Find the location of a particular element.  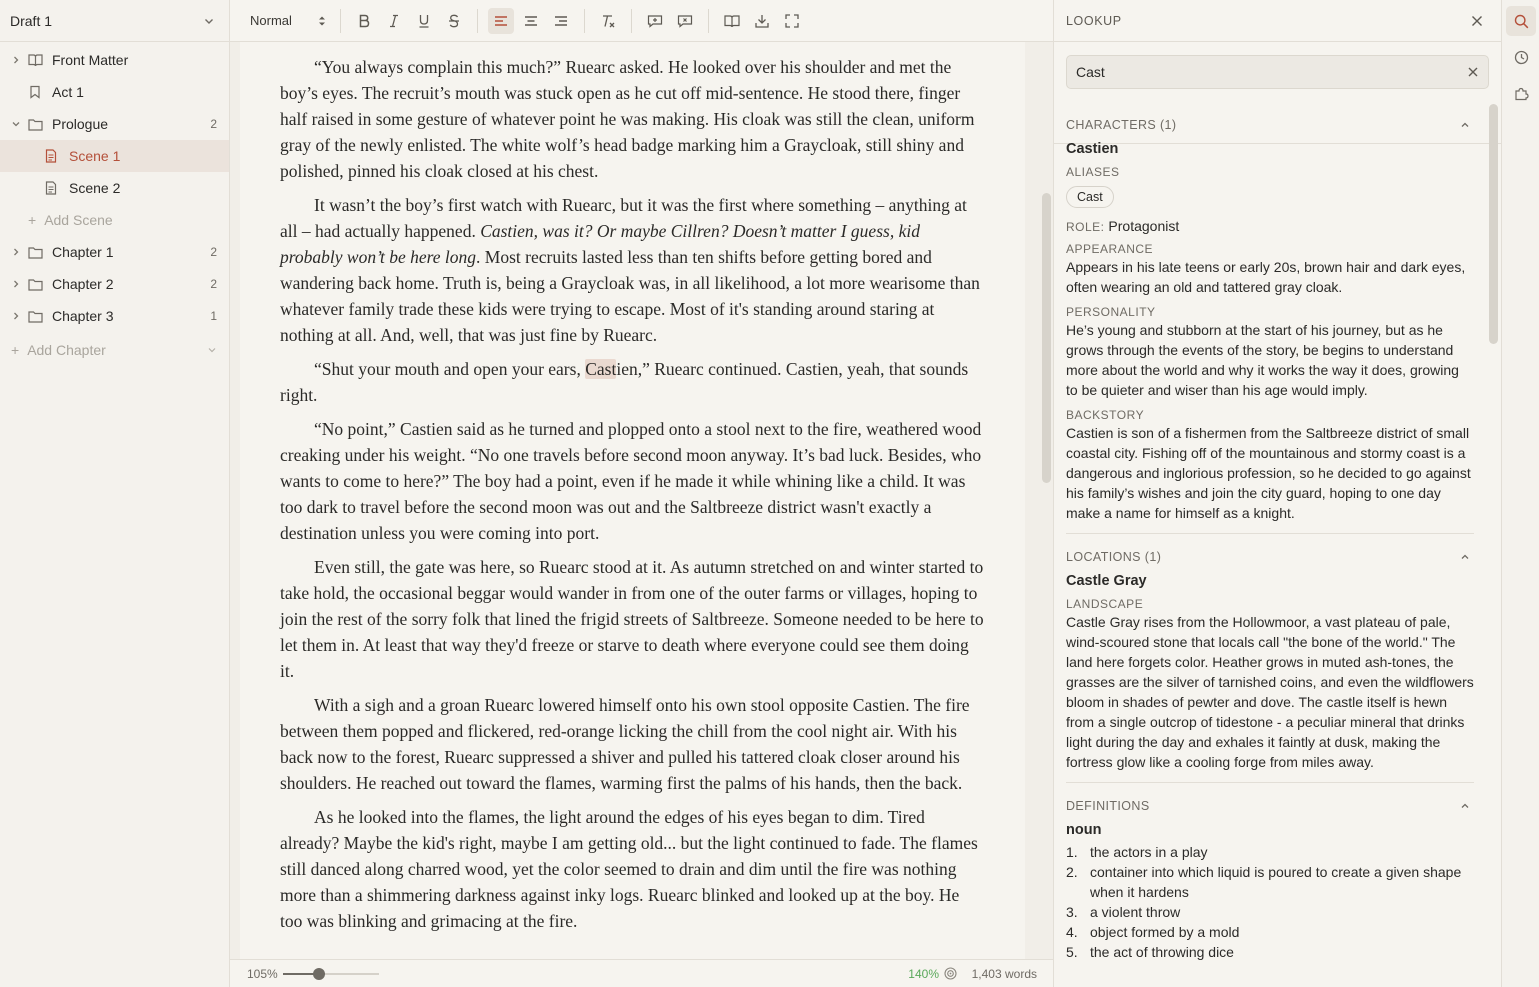

location-name: Castle Gray is located at coordinates (1270, 581).